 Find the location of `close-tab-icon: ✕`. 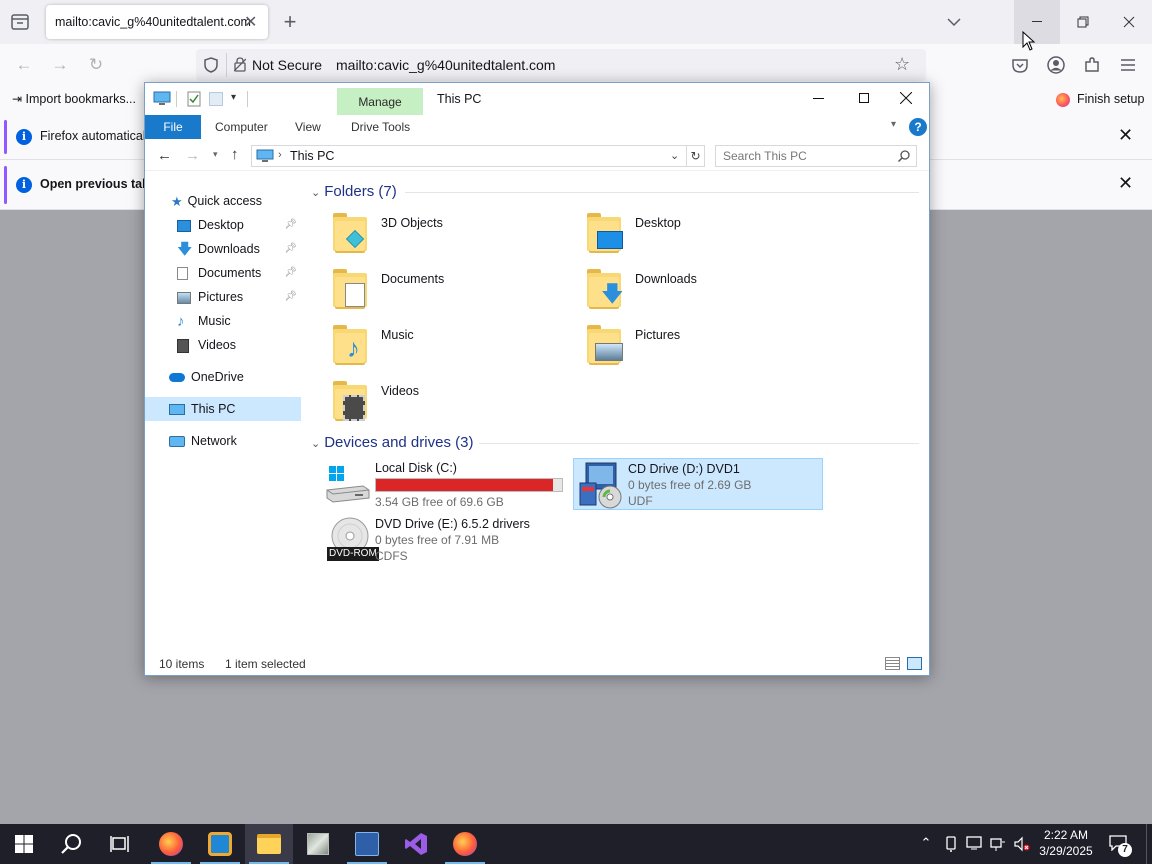

close-tab-icon: ✕ is located at coordinates (250, 22).